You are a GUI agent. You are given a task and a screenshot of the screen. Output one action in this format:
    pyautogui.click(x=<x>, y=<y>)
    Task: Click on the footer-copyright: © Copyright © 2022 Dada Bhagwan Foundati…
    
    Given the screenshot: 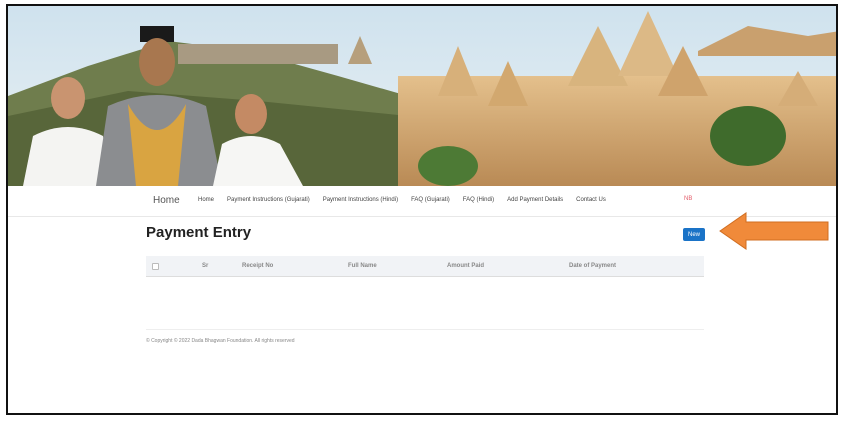 What is the action you would take?
    pyautogui.click(x=220, y=341)
    